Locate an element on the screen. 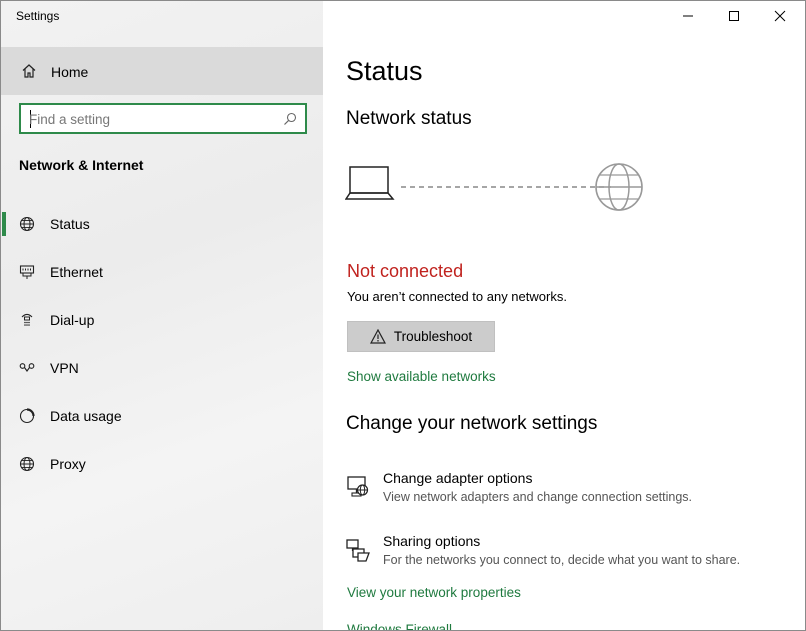 Image resolution: width=806 pixels, height=631 pixels. home-button: Home is located at coordinates (162, 71).